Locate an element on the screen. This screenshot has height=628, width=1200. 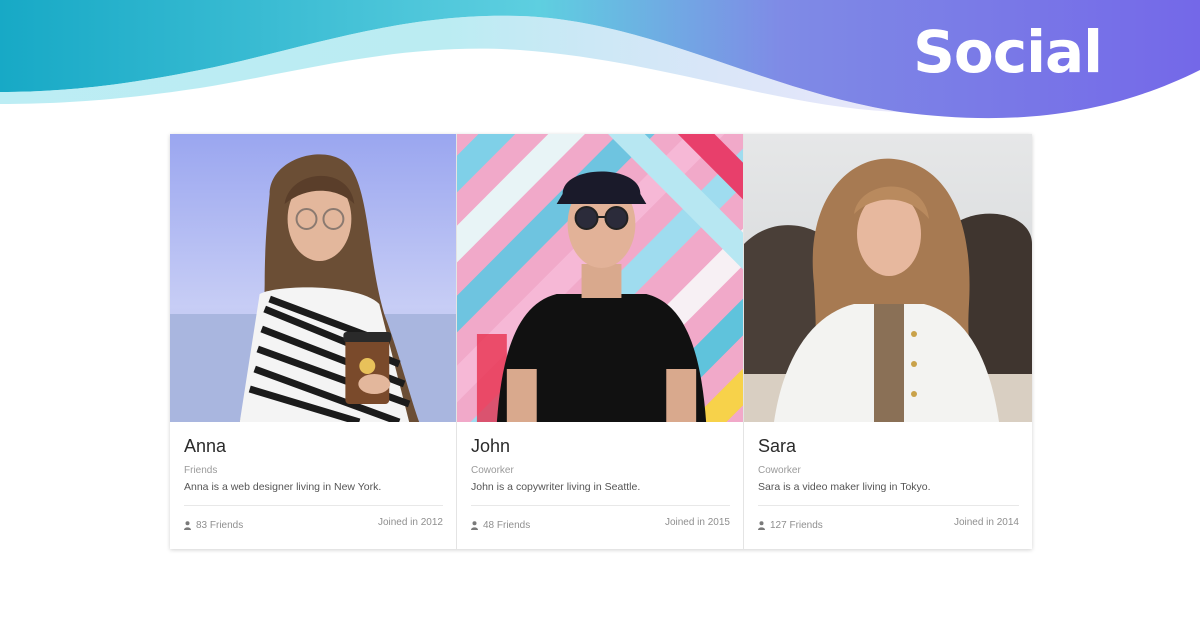
card-description: John is a copywriter living in Seattle. is located at coordinates (556, 487).